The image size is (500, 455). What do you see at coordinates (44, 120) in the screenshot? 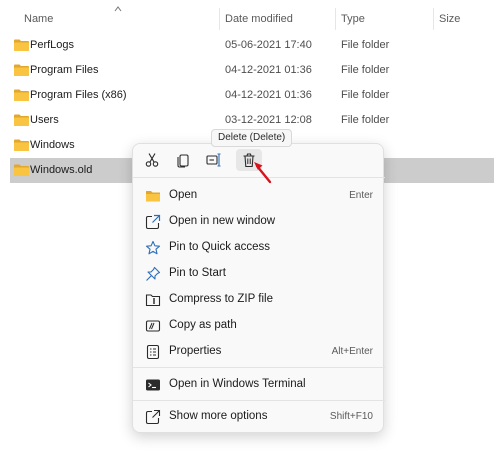
I see `file-name: Users` at bounding box center [44, 120].